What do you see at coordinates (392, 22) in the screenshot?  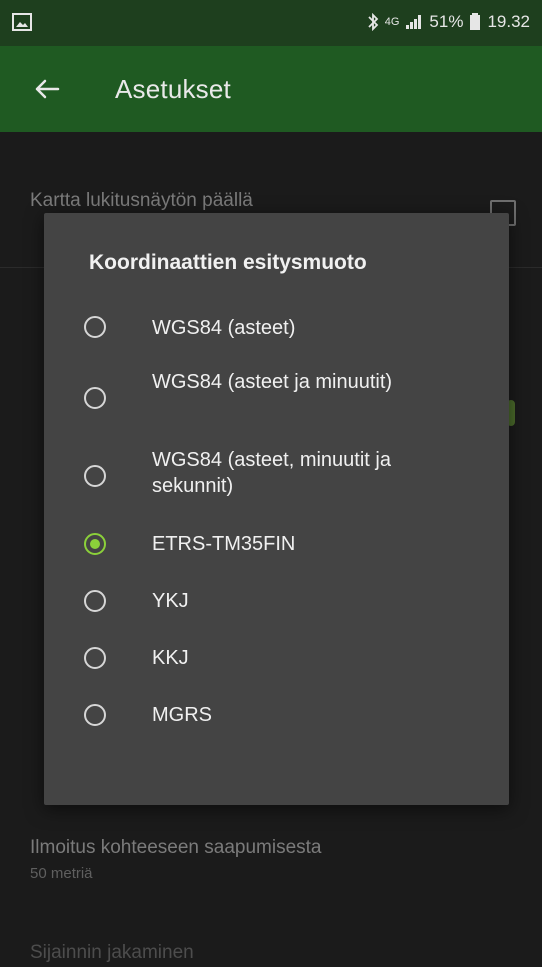 I see `network-type: 4G` at bounding box center [392, 22].